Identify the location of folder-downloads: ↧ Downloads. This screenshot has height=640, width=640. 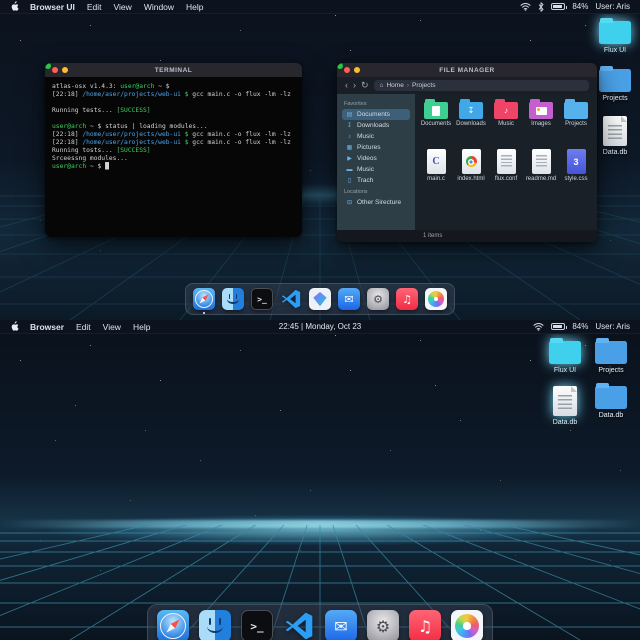
(471, 113).